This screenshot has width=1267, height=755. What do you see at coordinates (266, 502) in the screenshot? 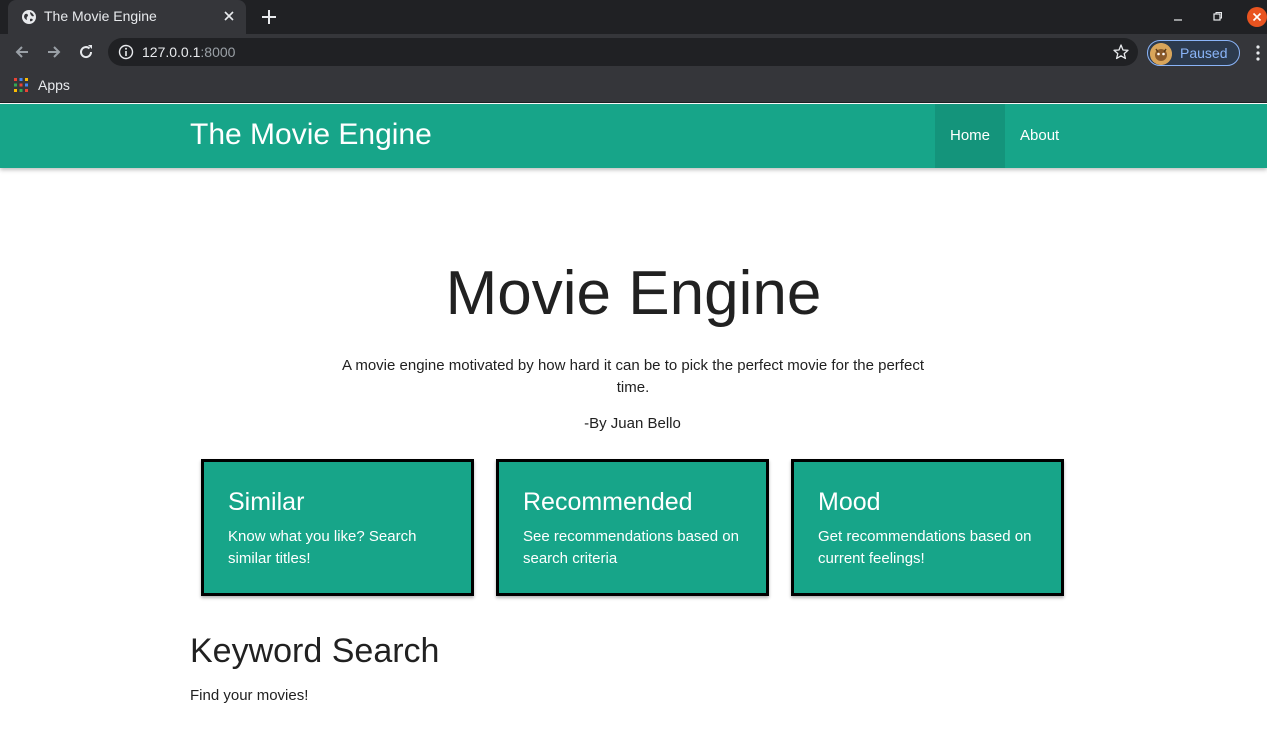
I see `card-title: Similar` at bounding box center [266, 502].